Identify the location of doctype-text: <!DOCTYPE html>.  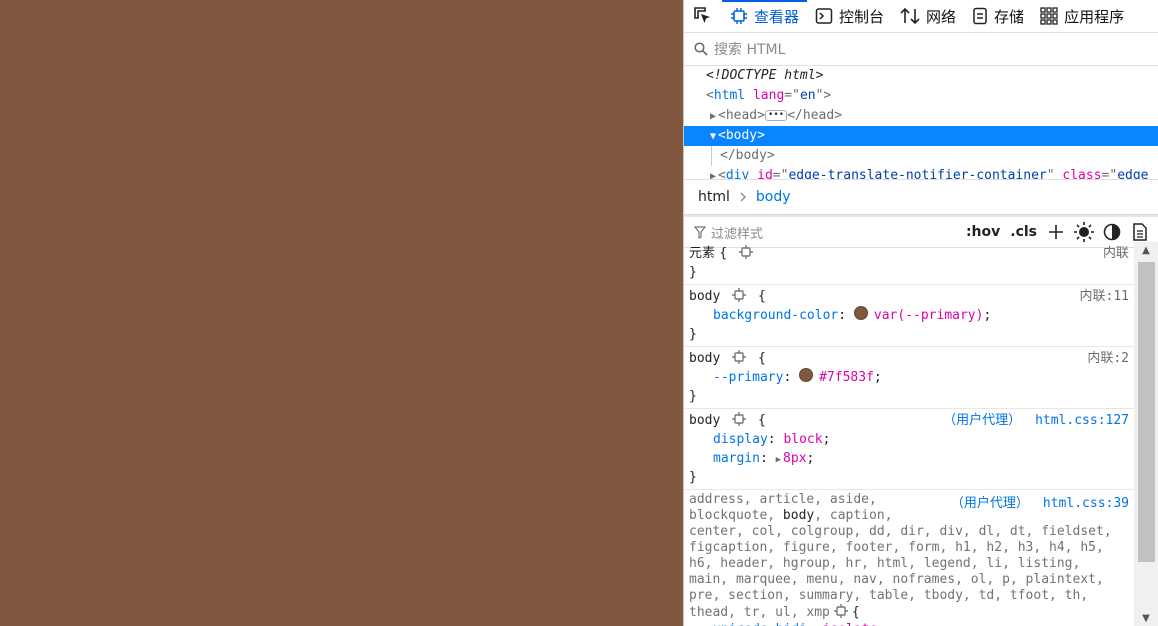
(765, 75).